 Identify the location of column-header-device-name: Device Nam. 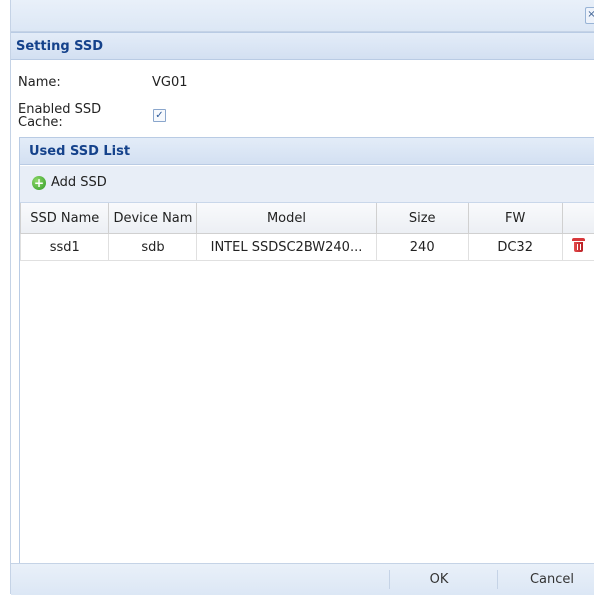
(153, 218).